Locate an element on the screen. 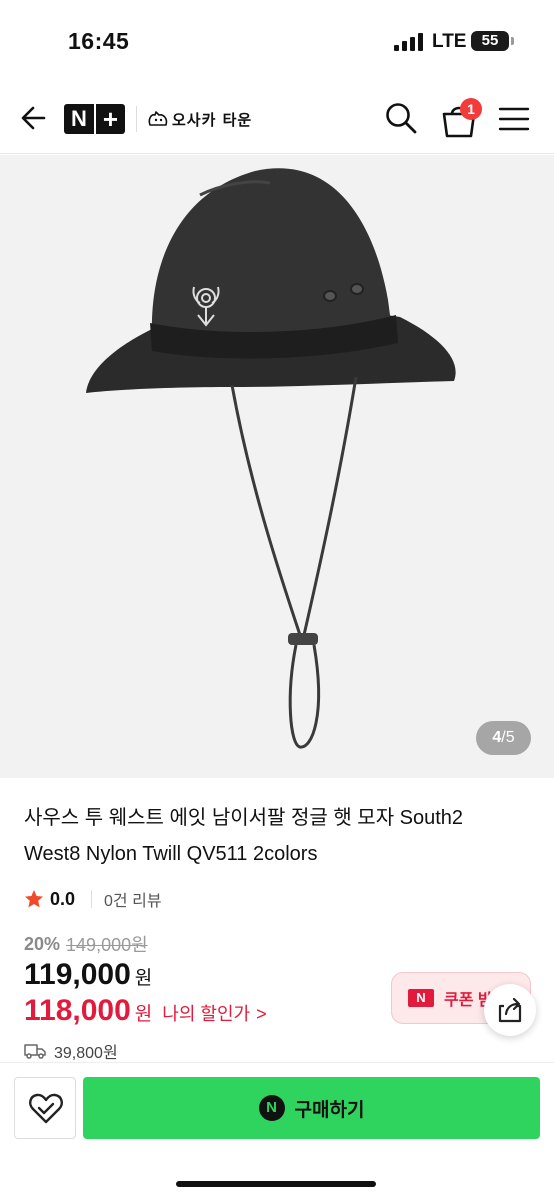  discount-rate: 20% is located at coordinates (42, 943).